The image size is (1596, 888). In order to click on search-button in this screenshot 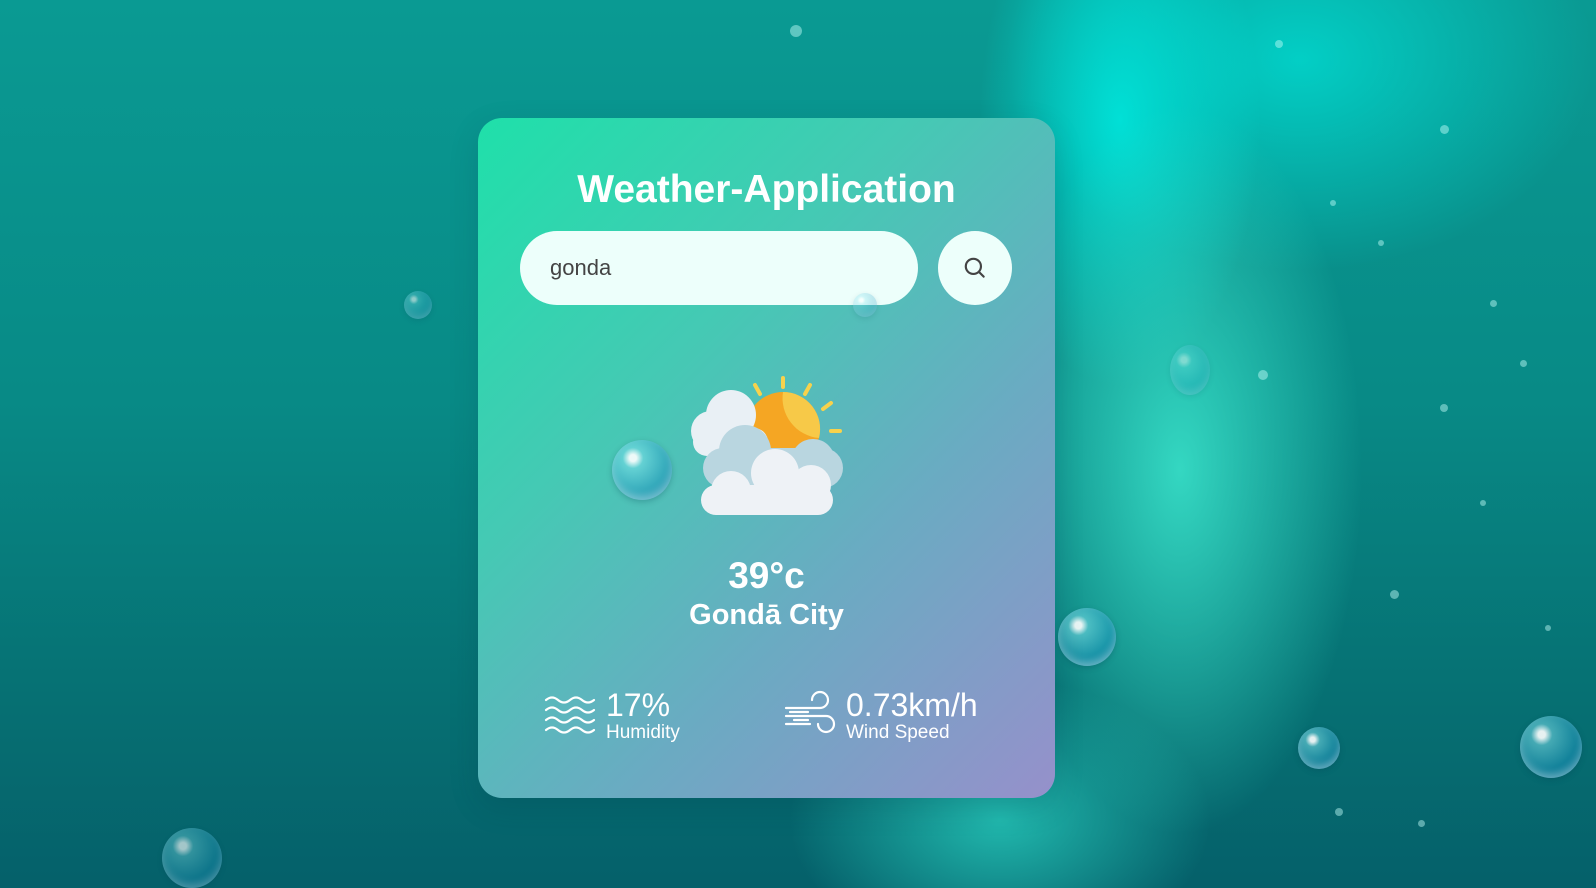, I will do `click(975, 268)`.